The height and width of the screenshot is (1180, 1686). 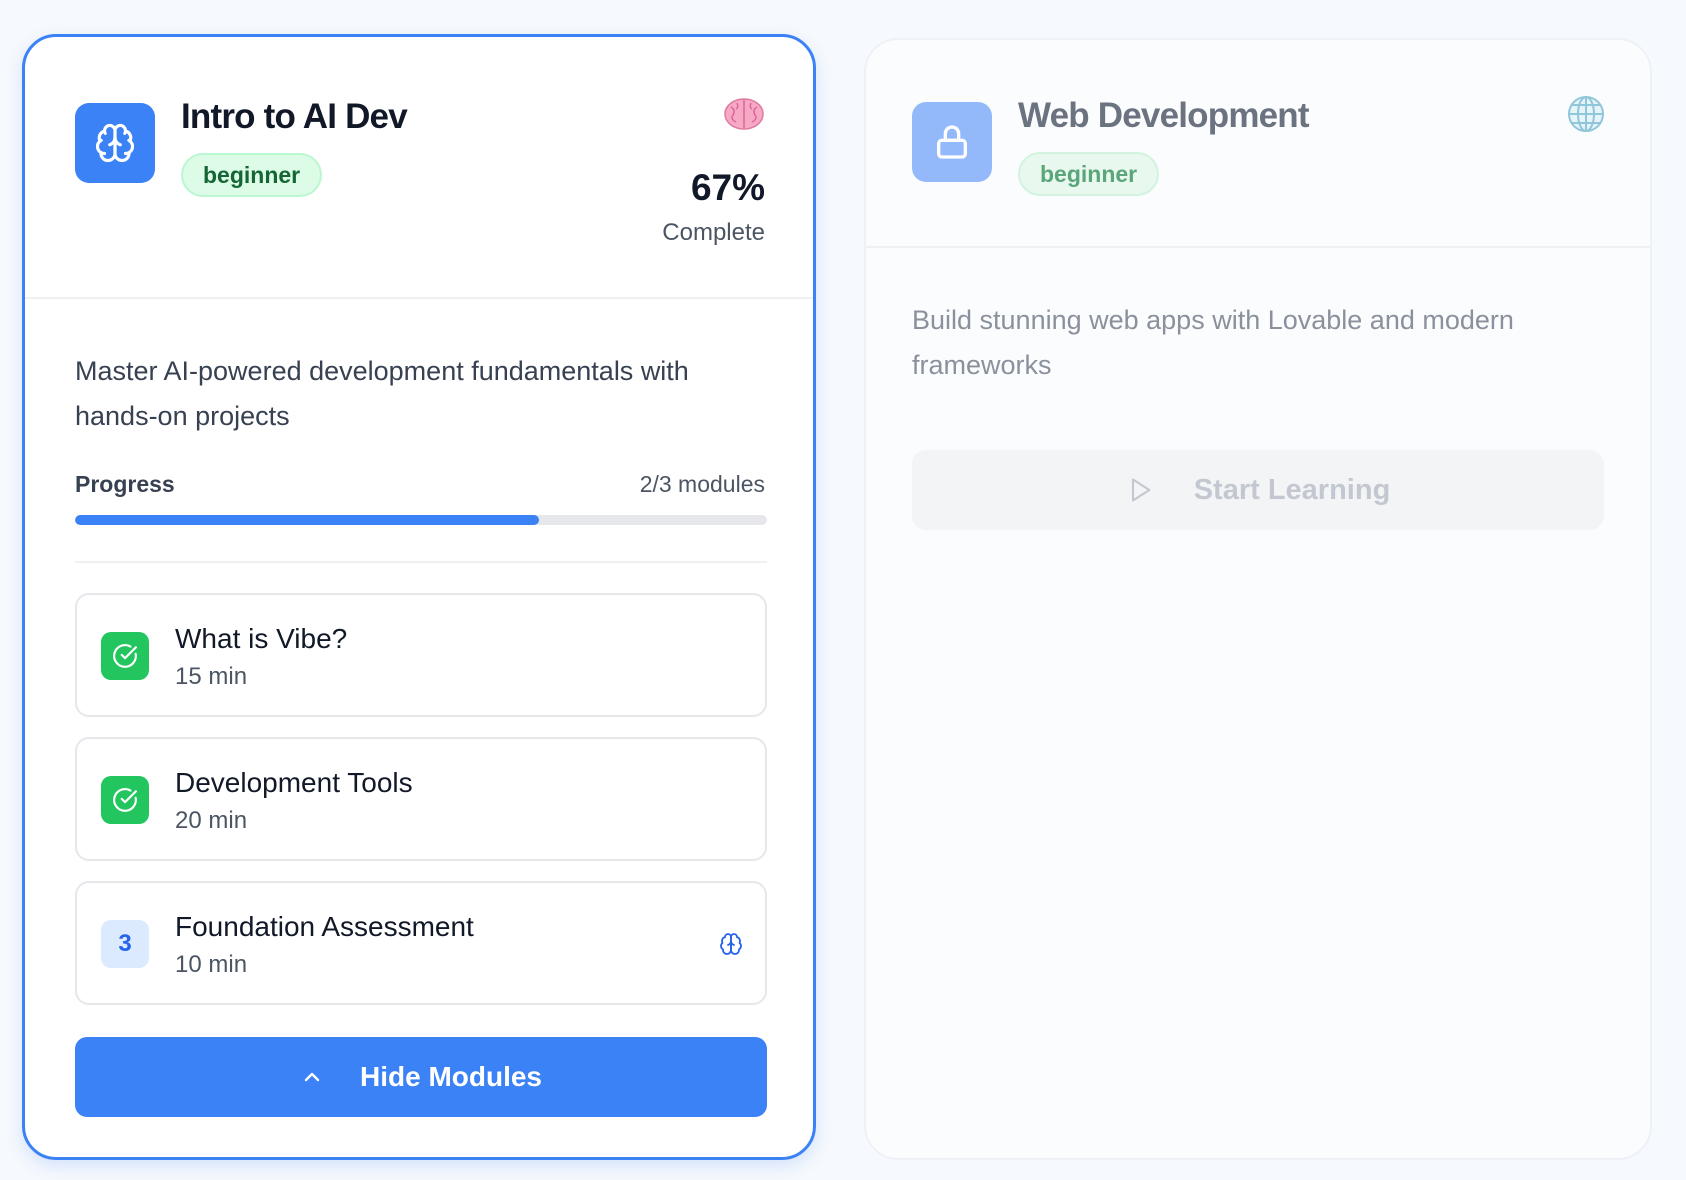 I want to click on module-title: Foundation Assessment, so click(x=324, y=926).